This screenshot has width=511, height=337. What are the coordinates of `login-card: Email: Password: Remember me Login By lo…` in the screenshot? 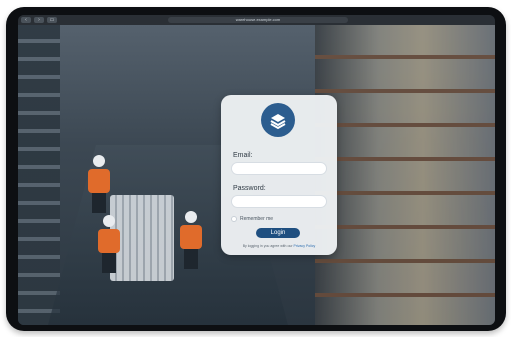 It's located at (279, 175).